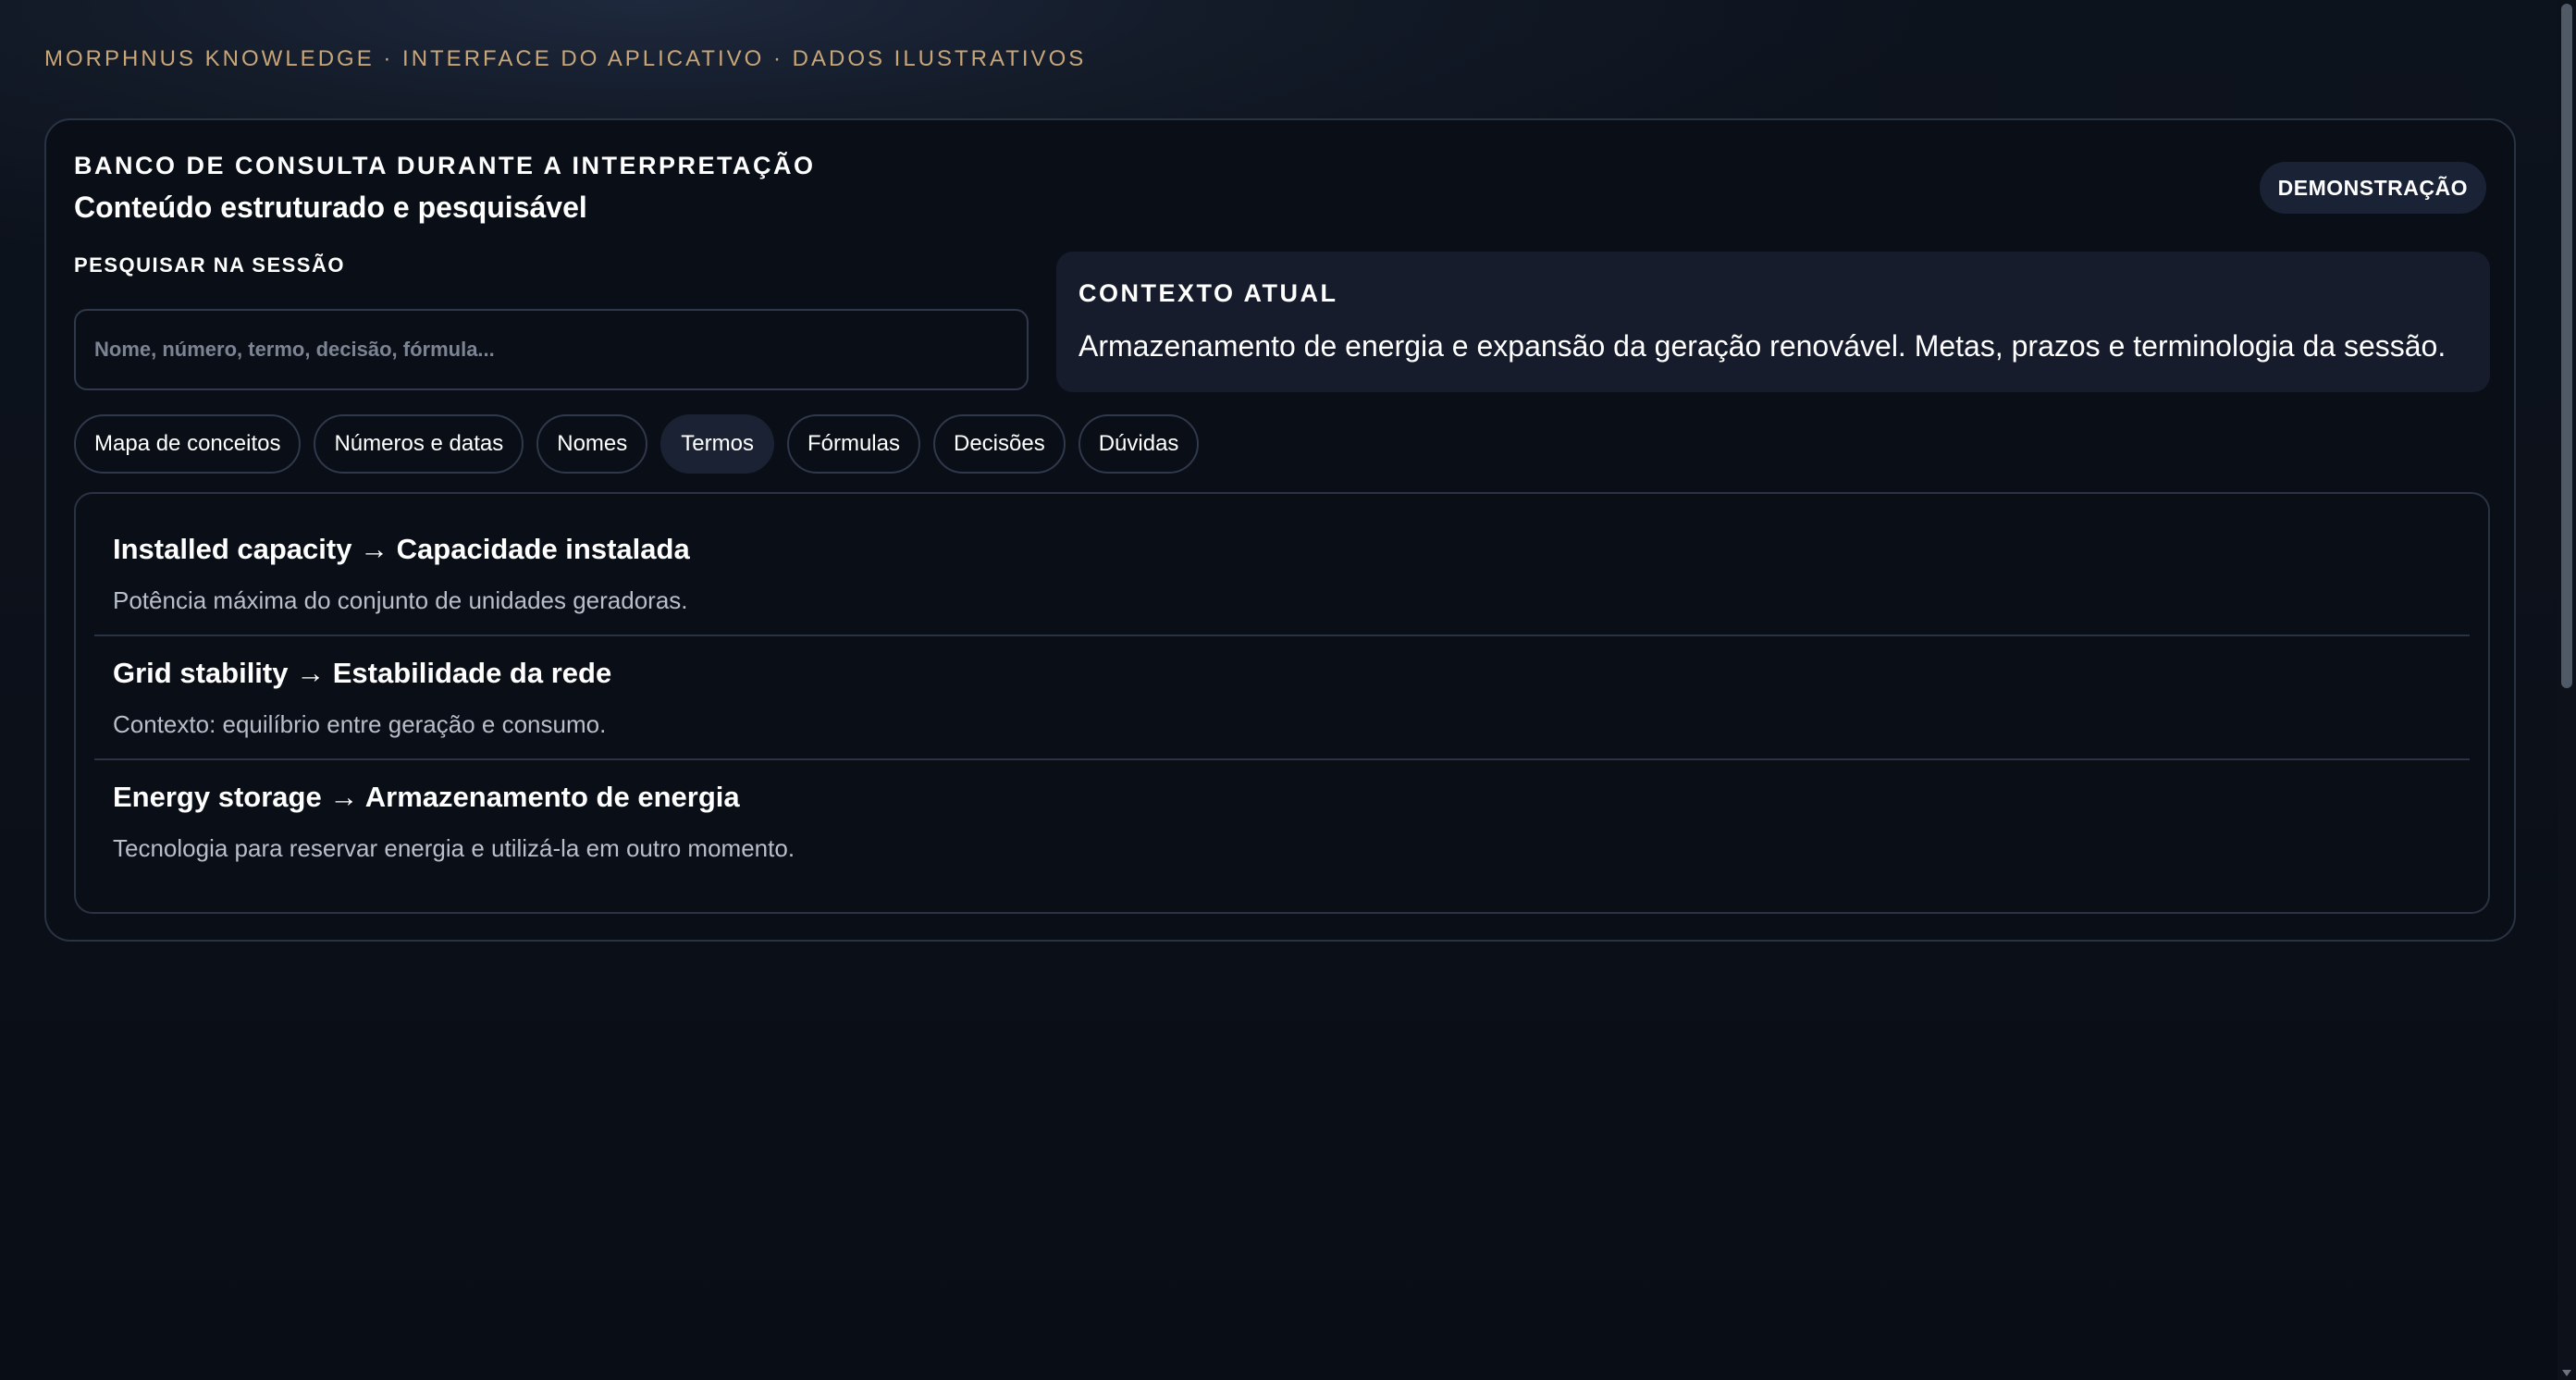 The height and width of the screenshot is (1380, 2576). What do you see at coordinates (1208, 293) in the screenshot?
I see `context-title: CONTEXTO ATUAL` at bounding box center [1208, 293].